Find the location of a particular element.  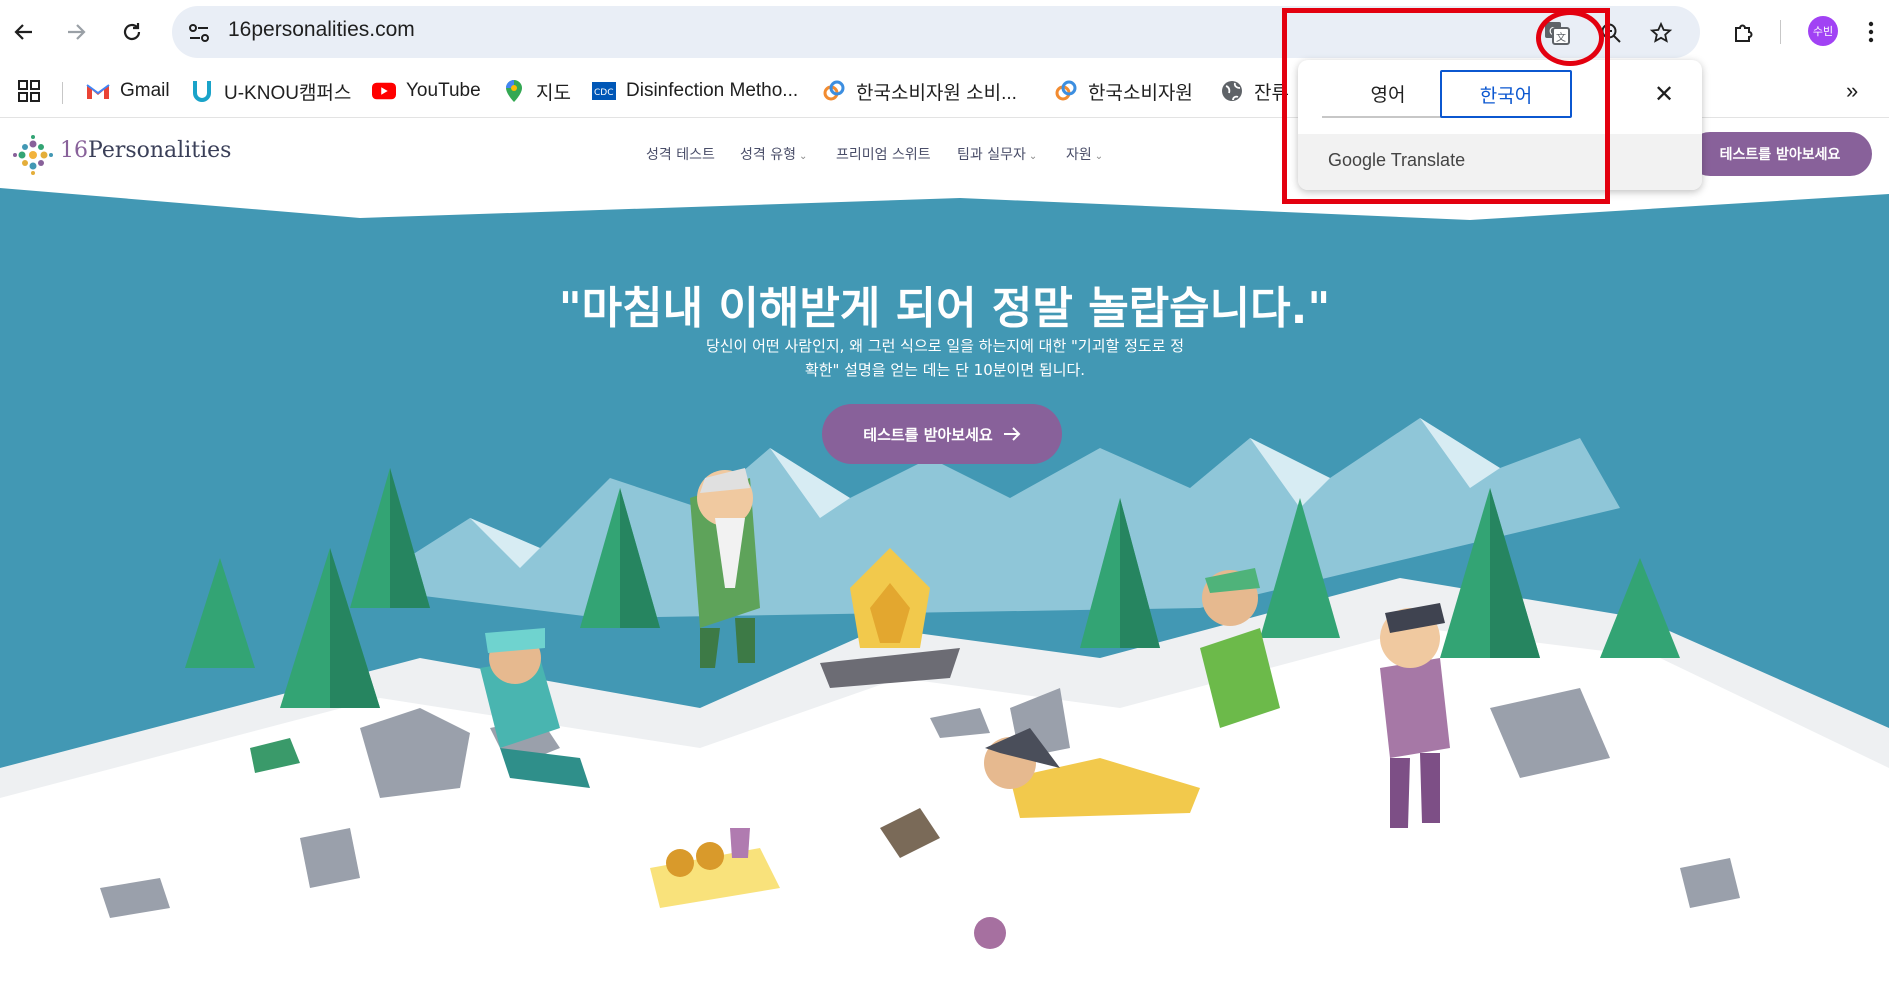

bookmark-label: YouTube is located at coordinates (443, 90).